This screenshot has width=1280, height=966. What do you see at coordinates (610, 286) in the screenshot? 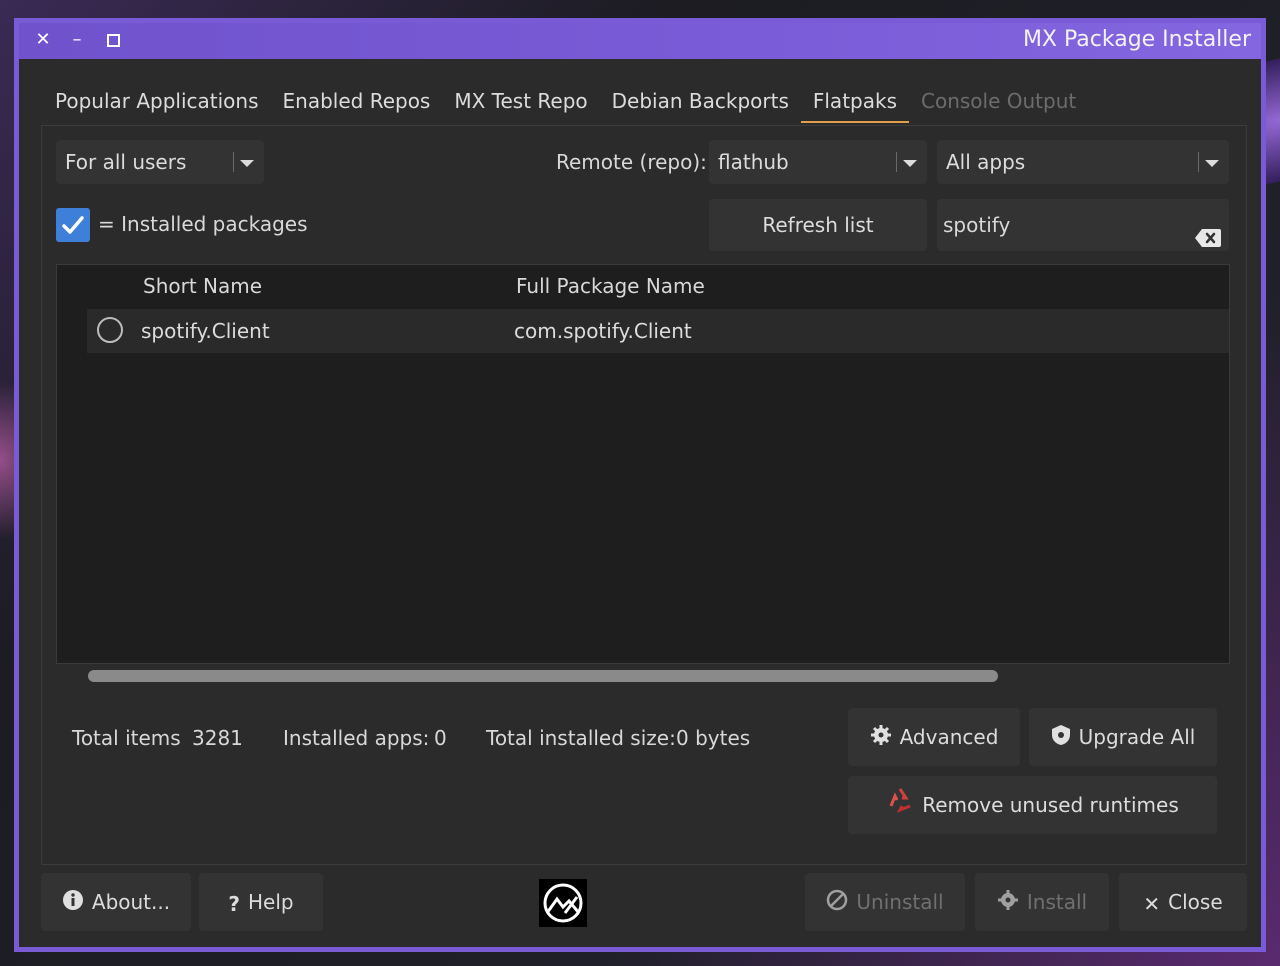
I see `column-header-full-name: Full Package Name` at bounding box center [610, 286].